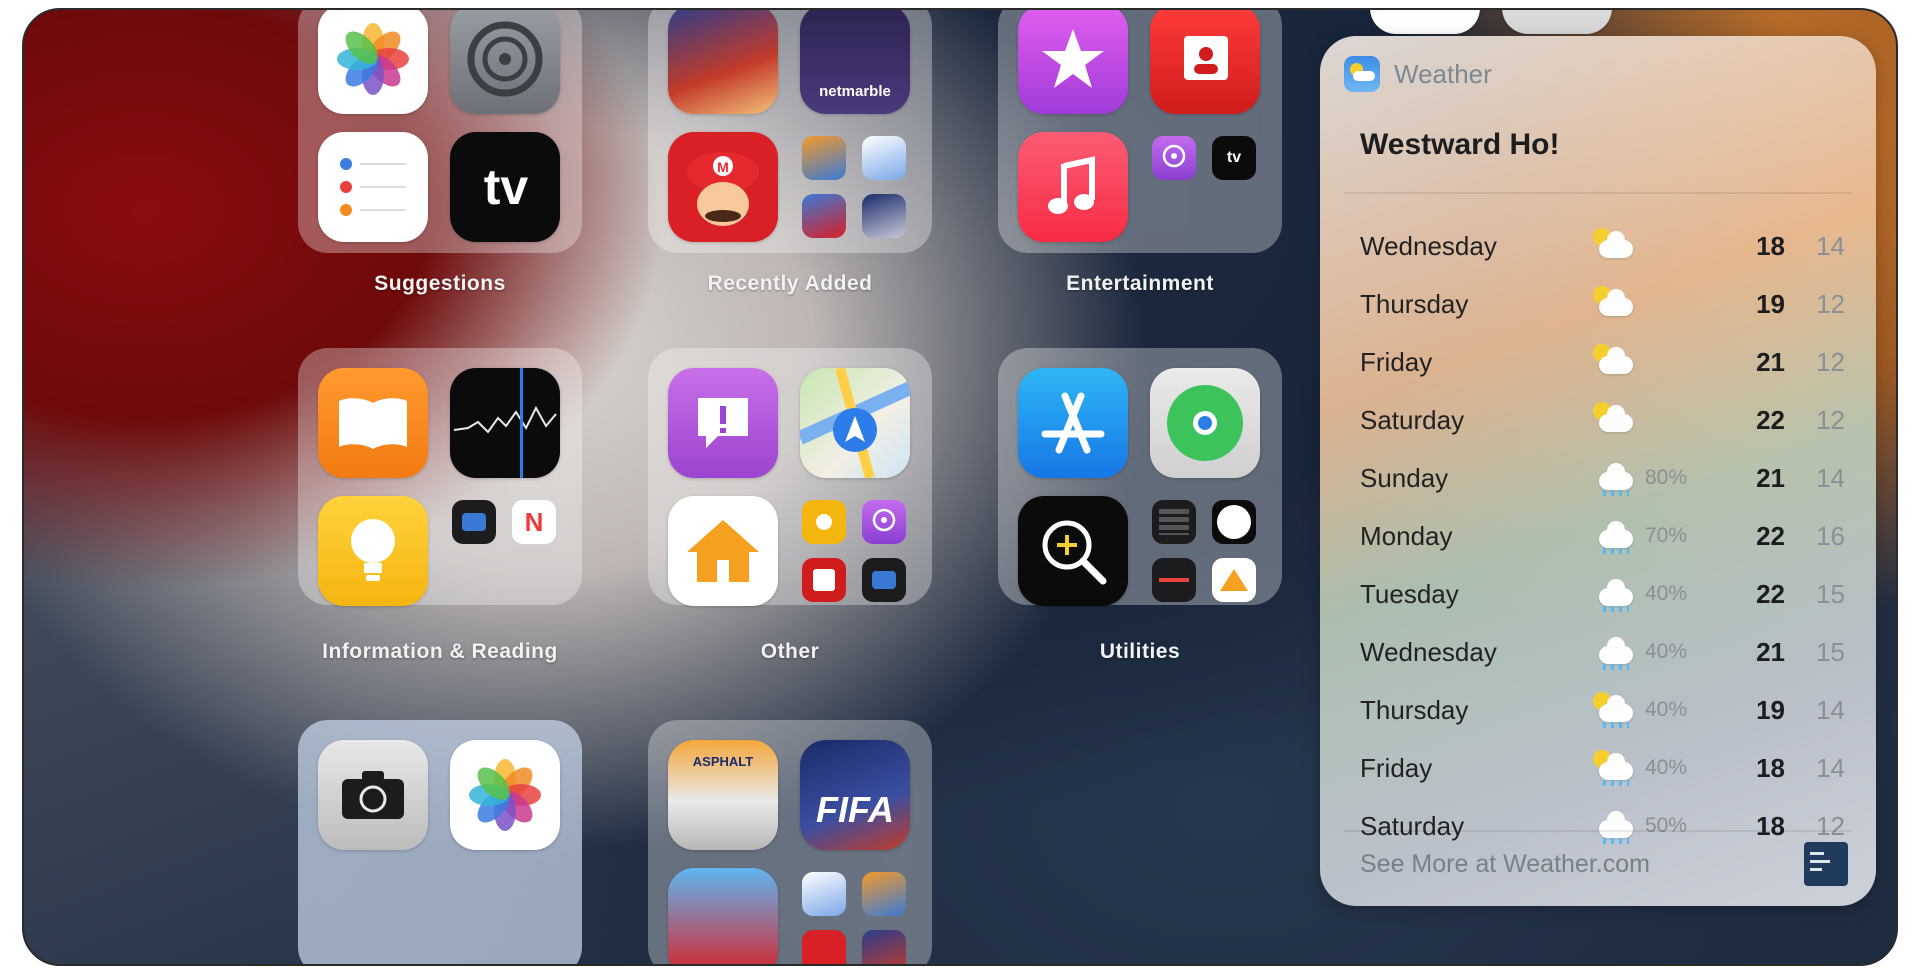 This screenshot has width=1910, height=968. I want to click on rain-icon, so click(1615, 478).